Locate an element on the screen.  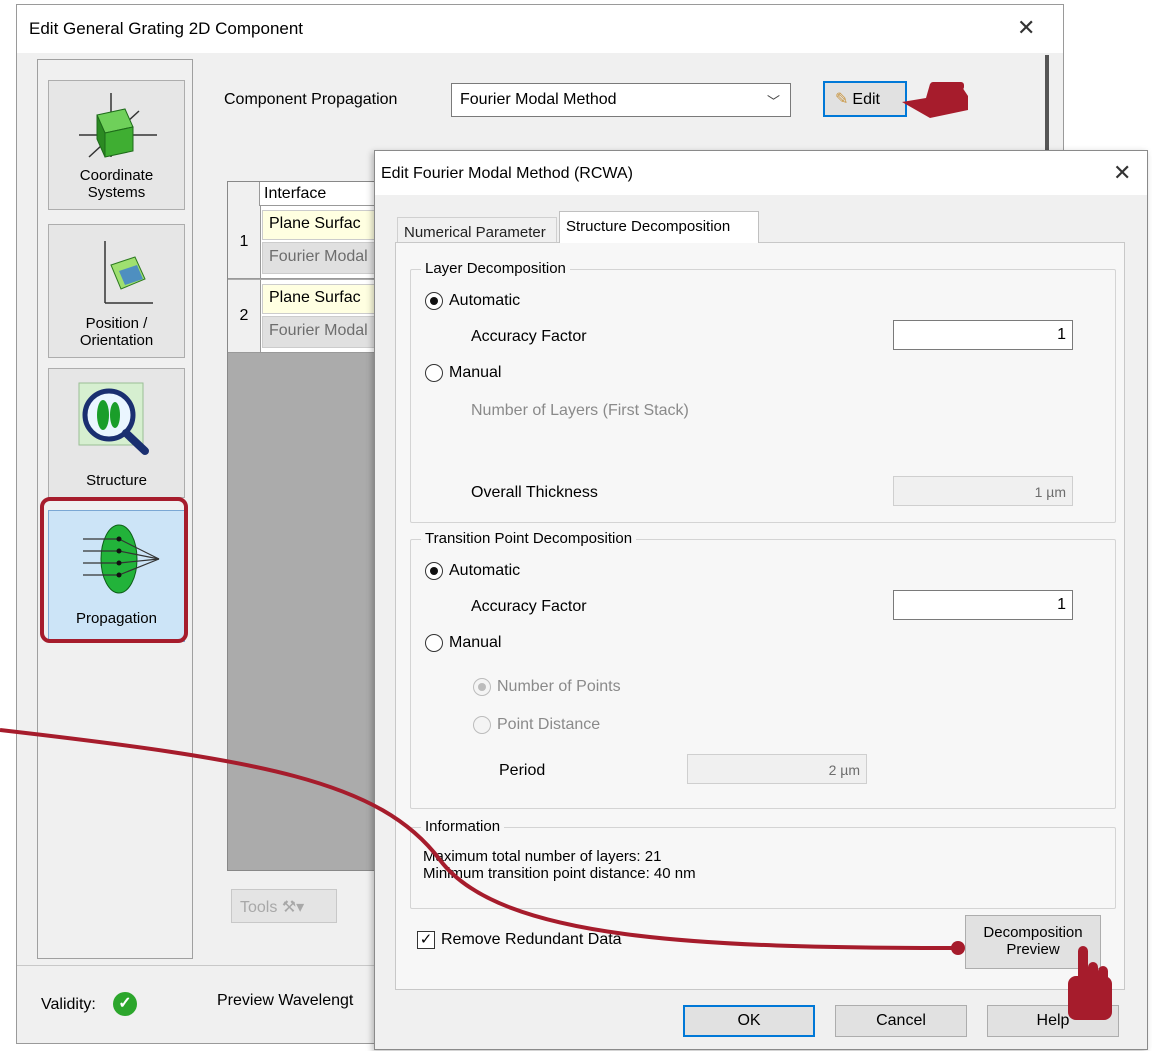
number-of-points-radio is located at coordinates (482, 687).